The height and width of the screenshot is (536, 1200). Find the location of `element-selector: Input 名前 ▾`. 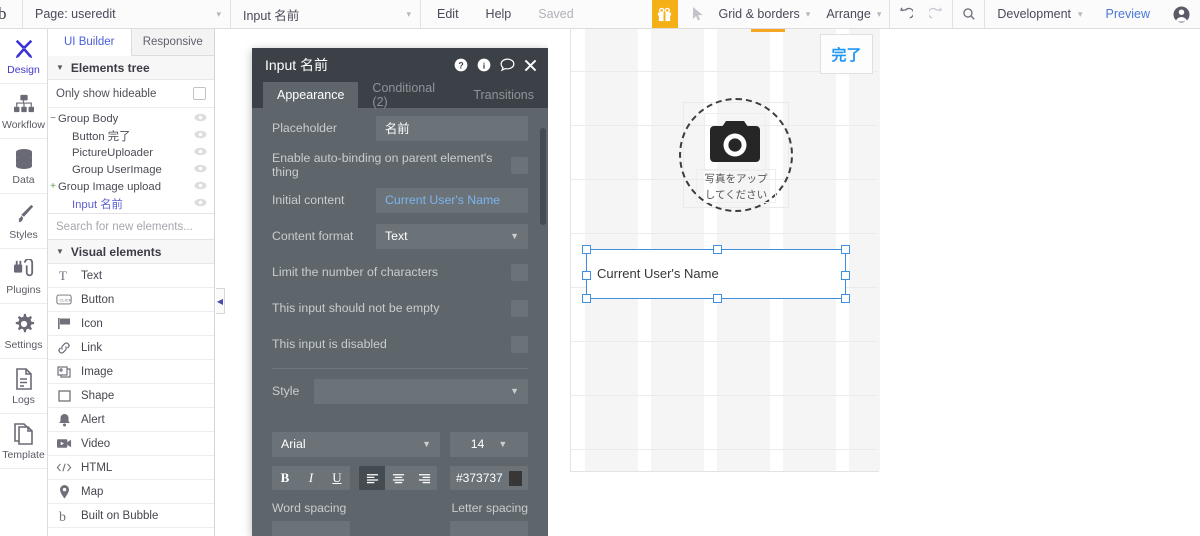

element-selector: Input 名前 ▾ is located at coordinates (325, 14).